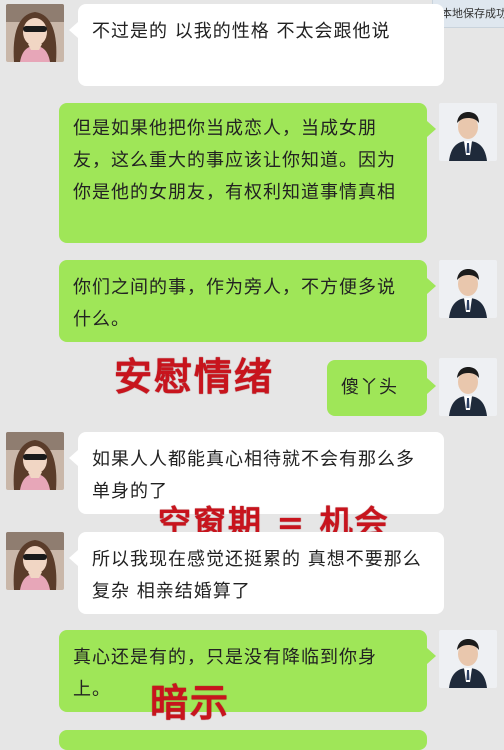 The image size is (504, 750). I want to click on message-text: 傻丫头, so click(369, 387).